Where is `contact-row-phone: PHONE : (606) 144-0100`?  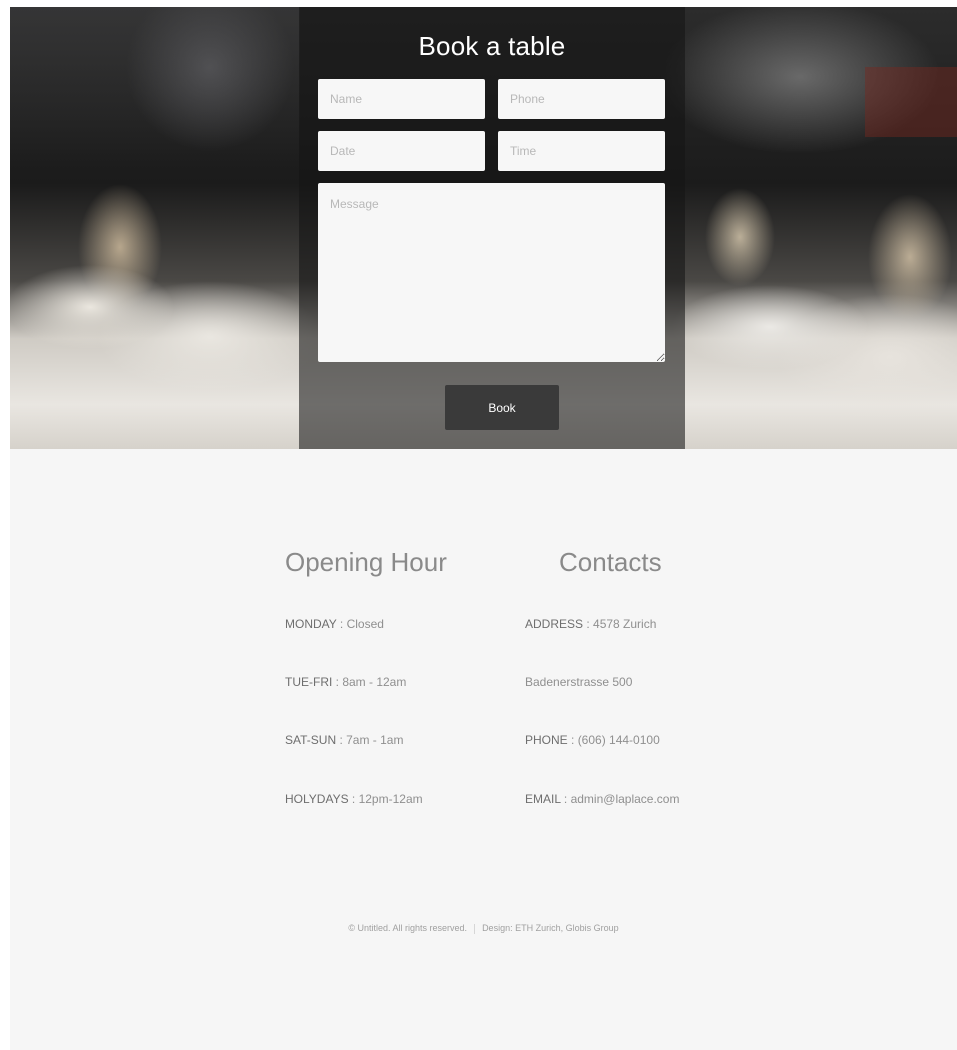
contact-row-phone: PHONE : (606) 144-0100 is located at coordinates (592, 740).